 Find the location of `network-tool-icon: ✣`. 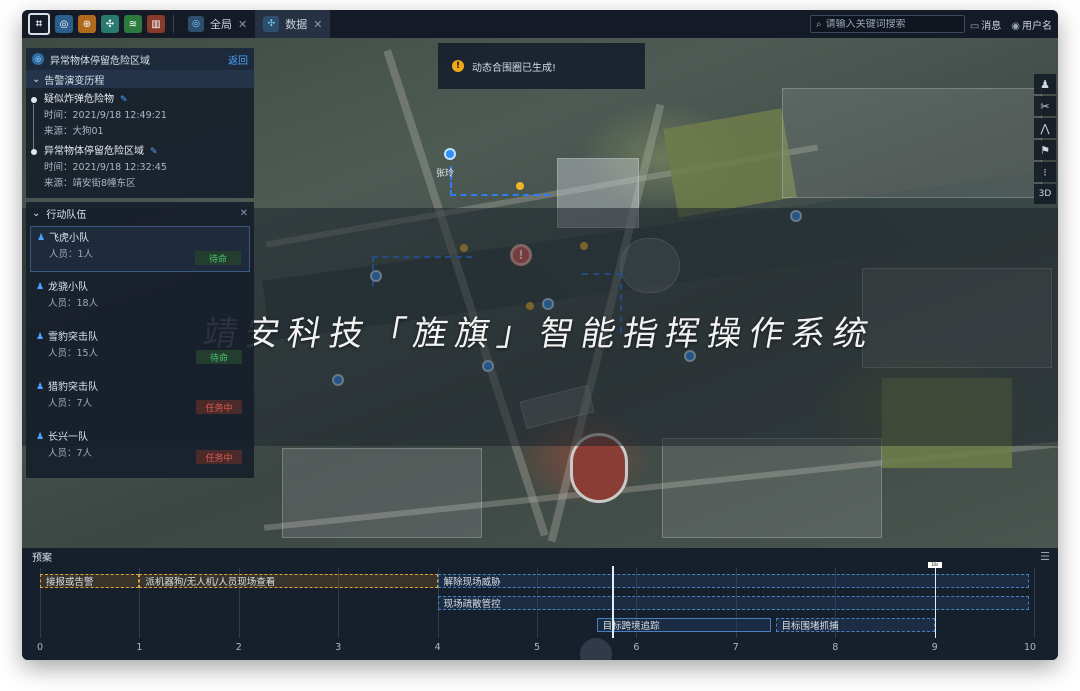

network-tool-icon: ✣ is located at coordinates (110, 24).